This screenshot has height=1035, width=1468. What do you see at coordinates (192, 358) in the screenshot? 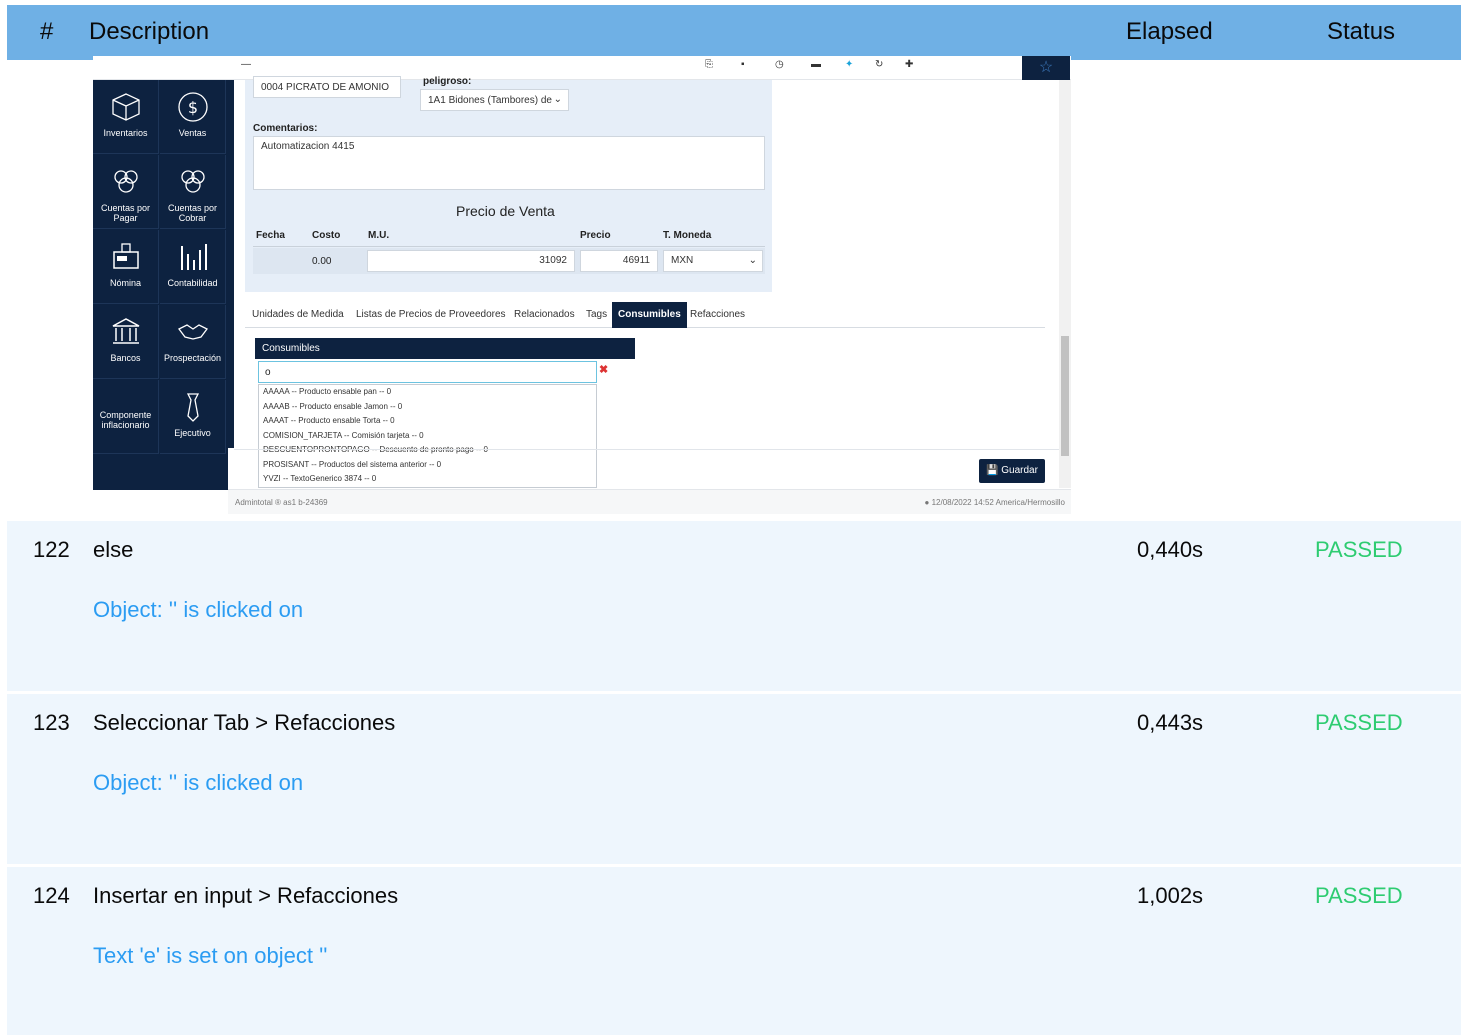
I see `sidebar-label: Prospectación` at bounding box center [192, 358].